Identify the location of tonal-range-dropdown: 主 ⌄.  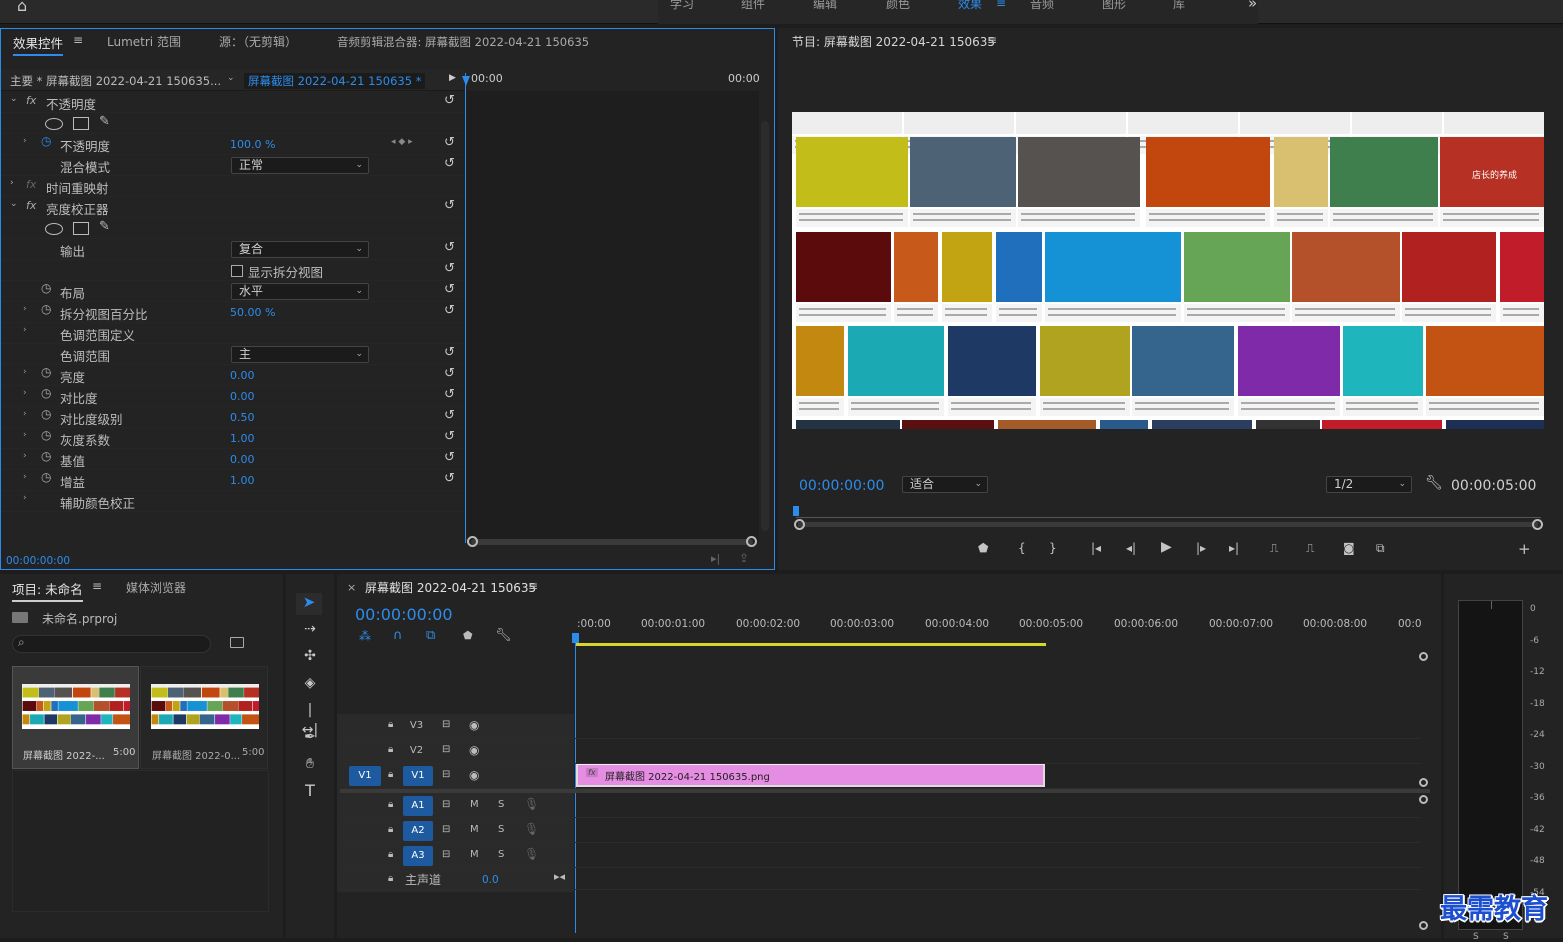
(300, 354).